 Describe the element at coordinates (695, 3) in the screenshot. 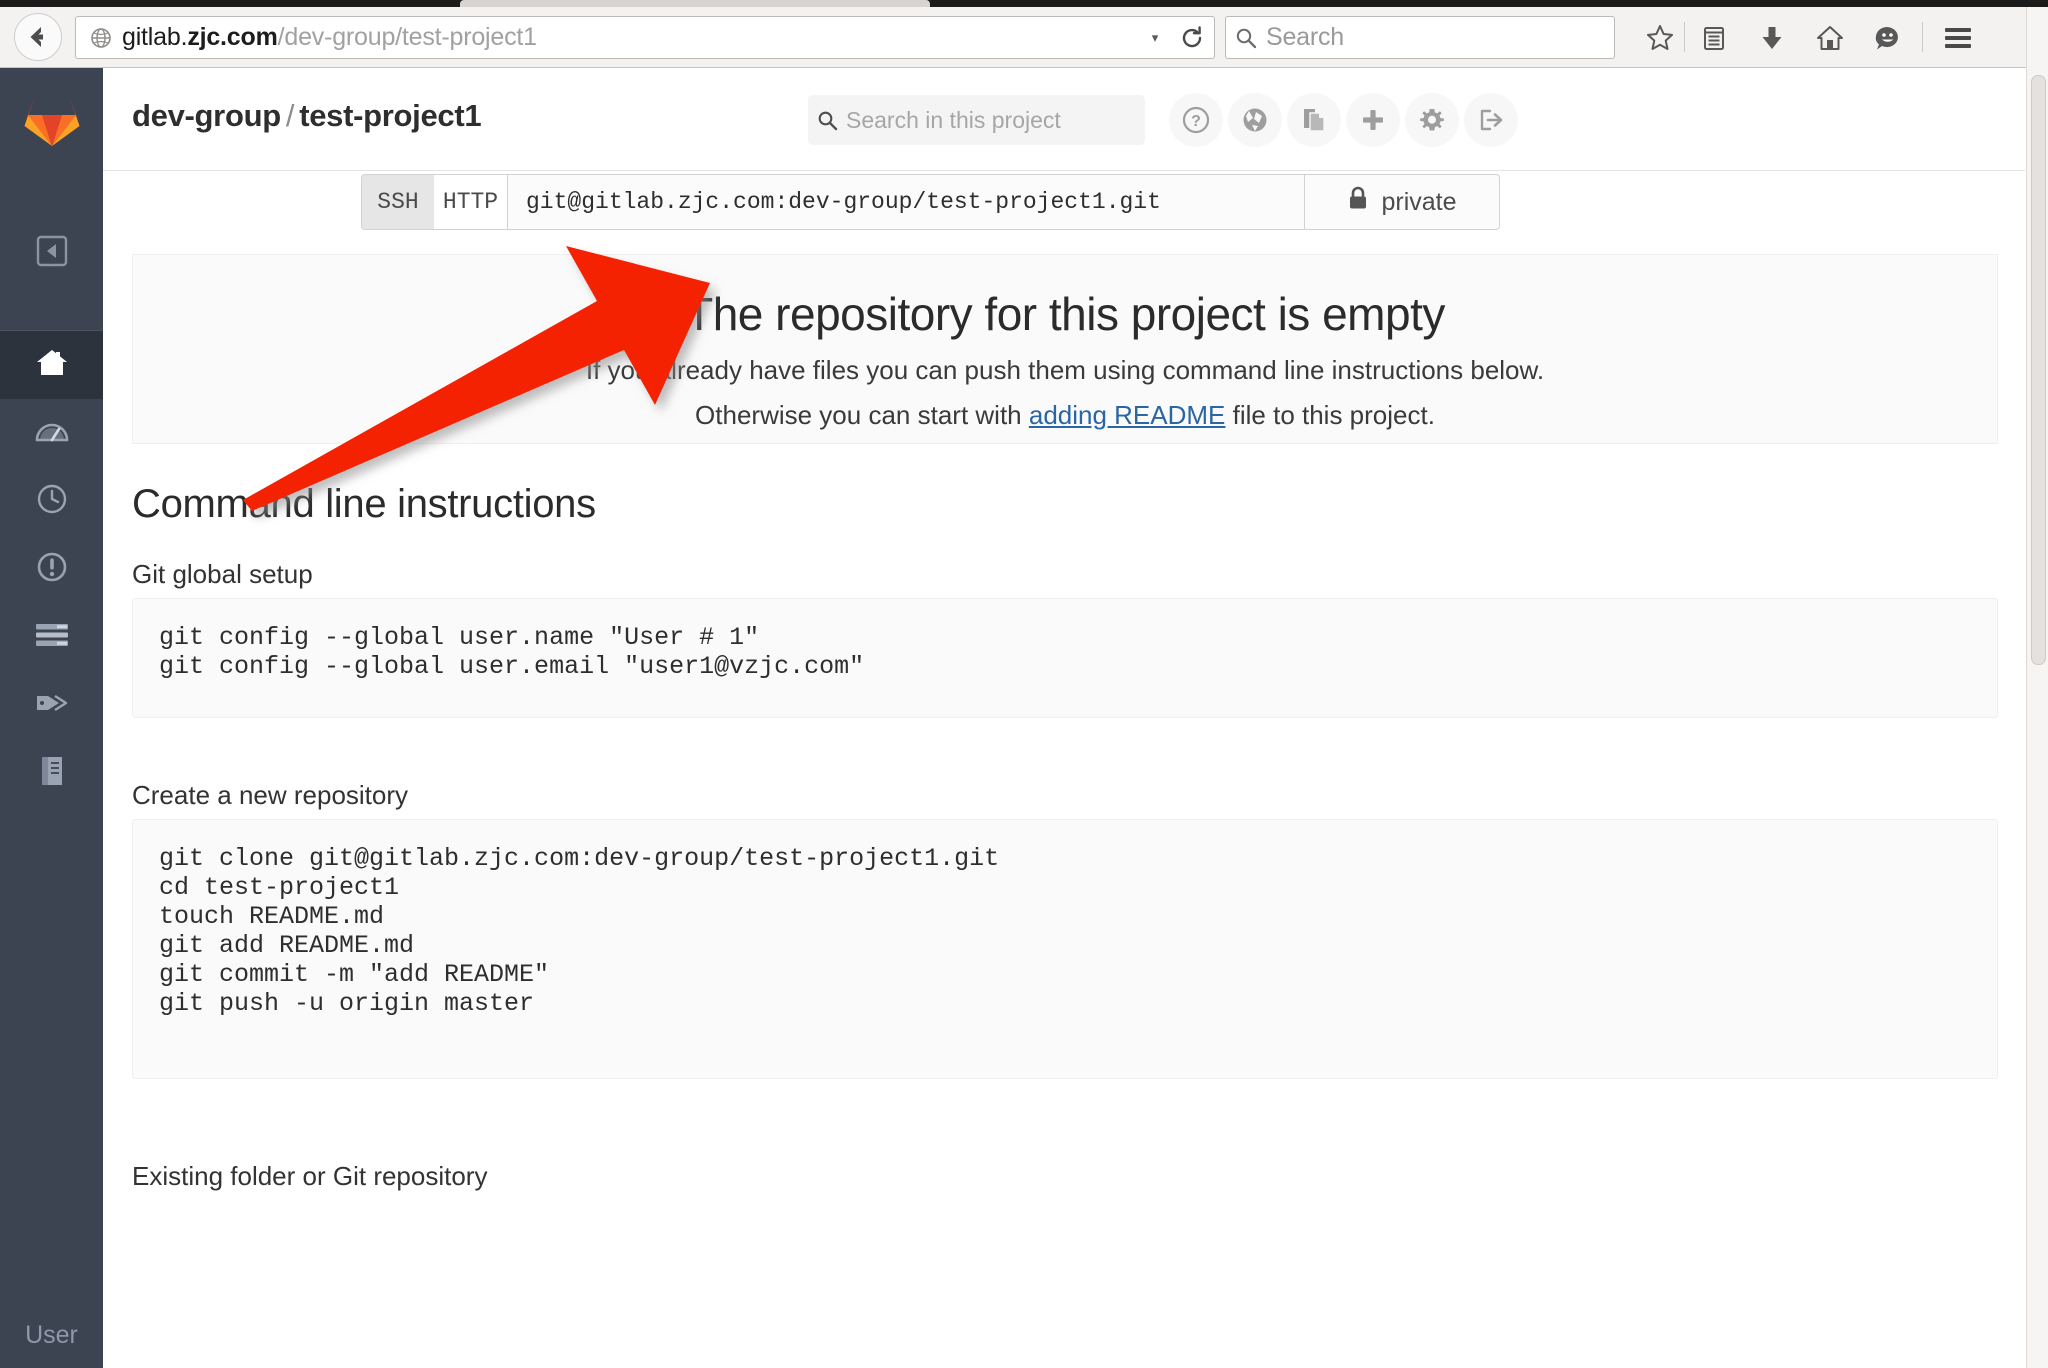

I see `browser-tab-stub` at that location.